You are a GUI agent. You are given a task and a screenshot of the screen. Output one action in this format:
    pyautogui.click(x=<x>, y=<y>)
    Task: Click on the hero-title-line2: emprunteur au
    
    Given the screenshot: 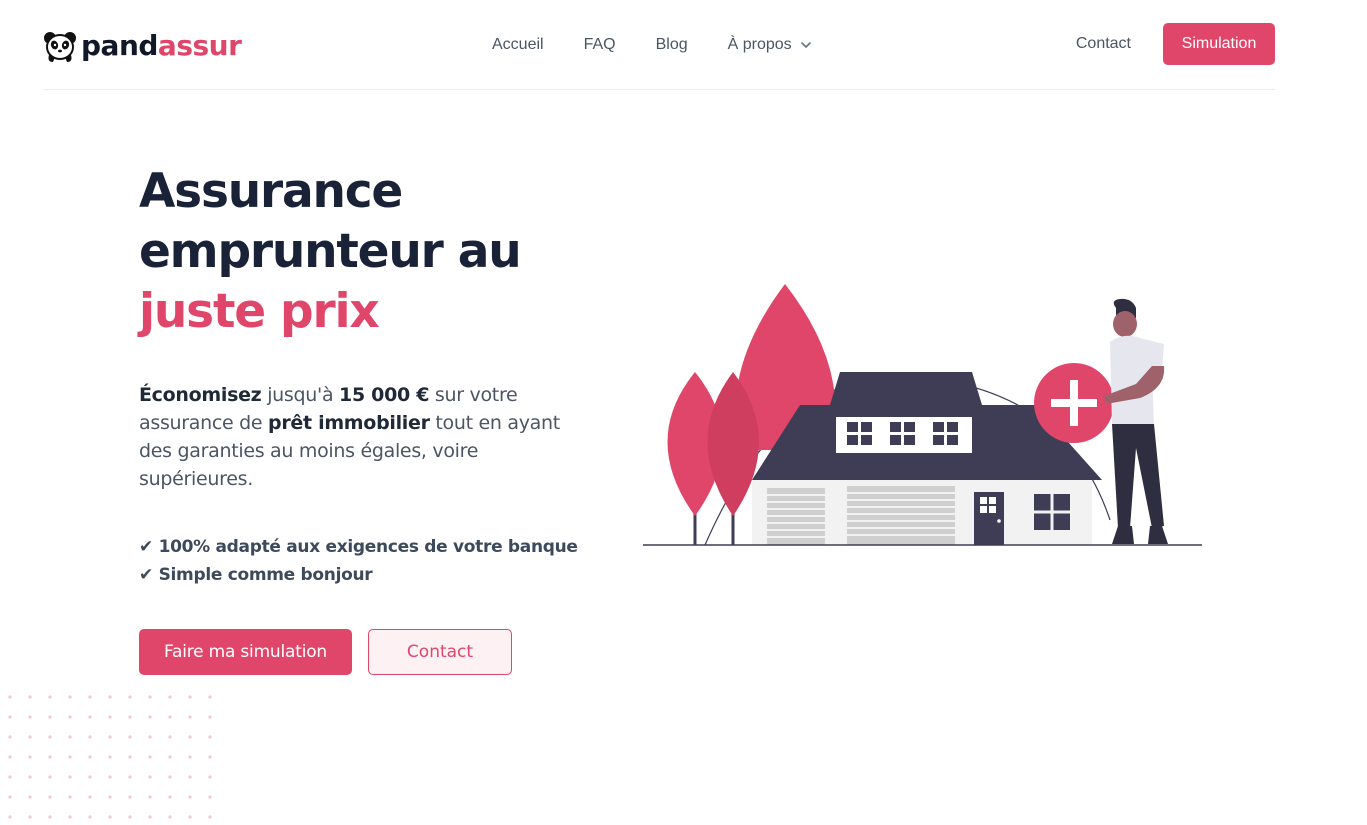 What is the action you would take?
    pyautogui.click(x=330, y=251)
    